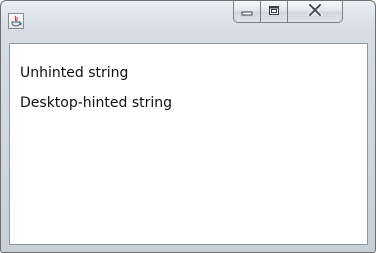  Describe the element at coordinates (96, 103) in the screenshot. I see `desktop-hinted-string-label: Desktop-hinted string` at that location.